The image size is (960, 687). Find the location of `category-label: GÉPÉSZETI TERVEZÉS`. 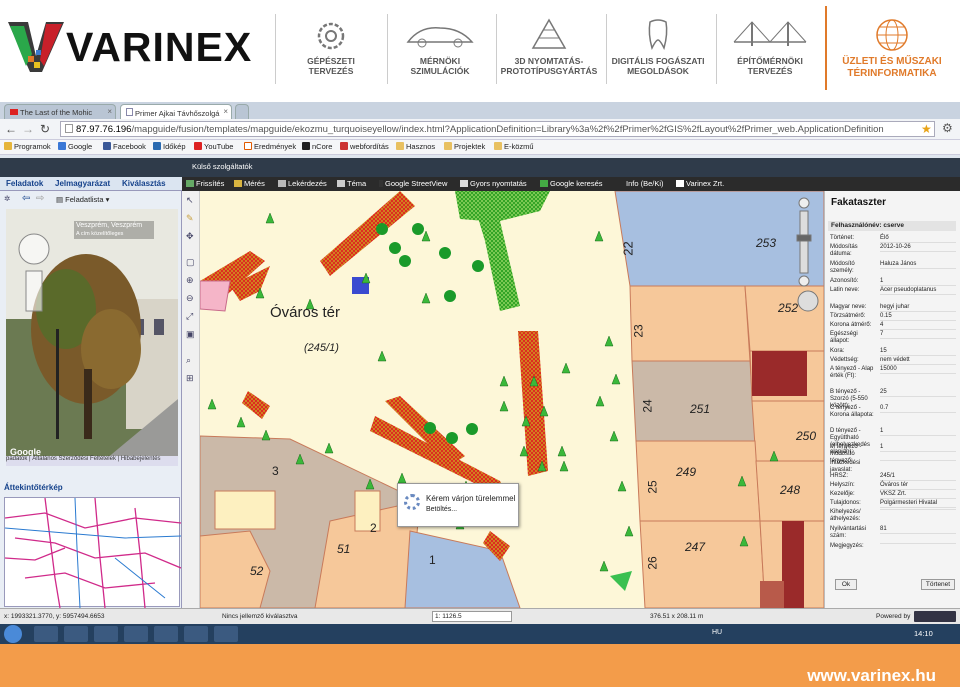

category-label: GÉPÉSZETI TERVEZÉS is located at coordinates (331, 66).